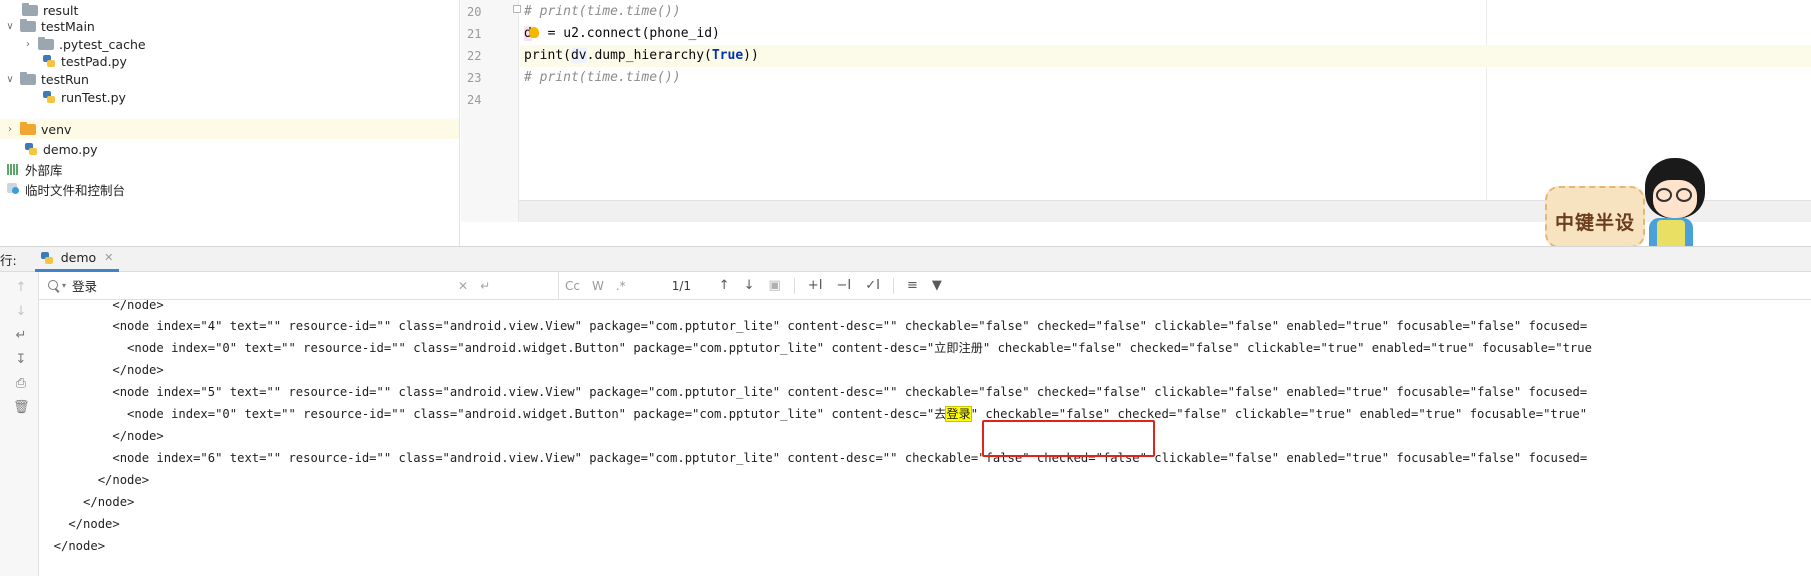 This screenshot has width=1811, height=576. I want to click on soft-wrap-icon: ↵, so click(21, 336).